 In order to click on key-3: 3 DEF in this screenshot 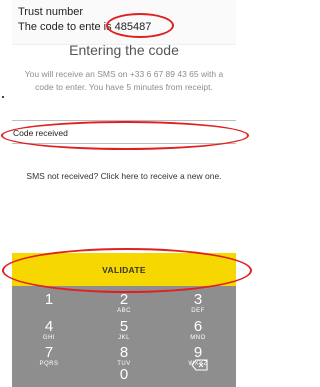, I will do `click(198, 304)`.